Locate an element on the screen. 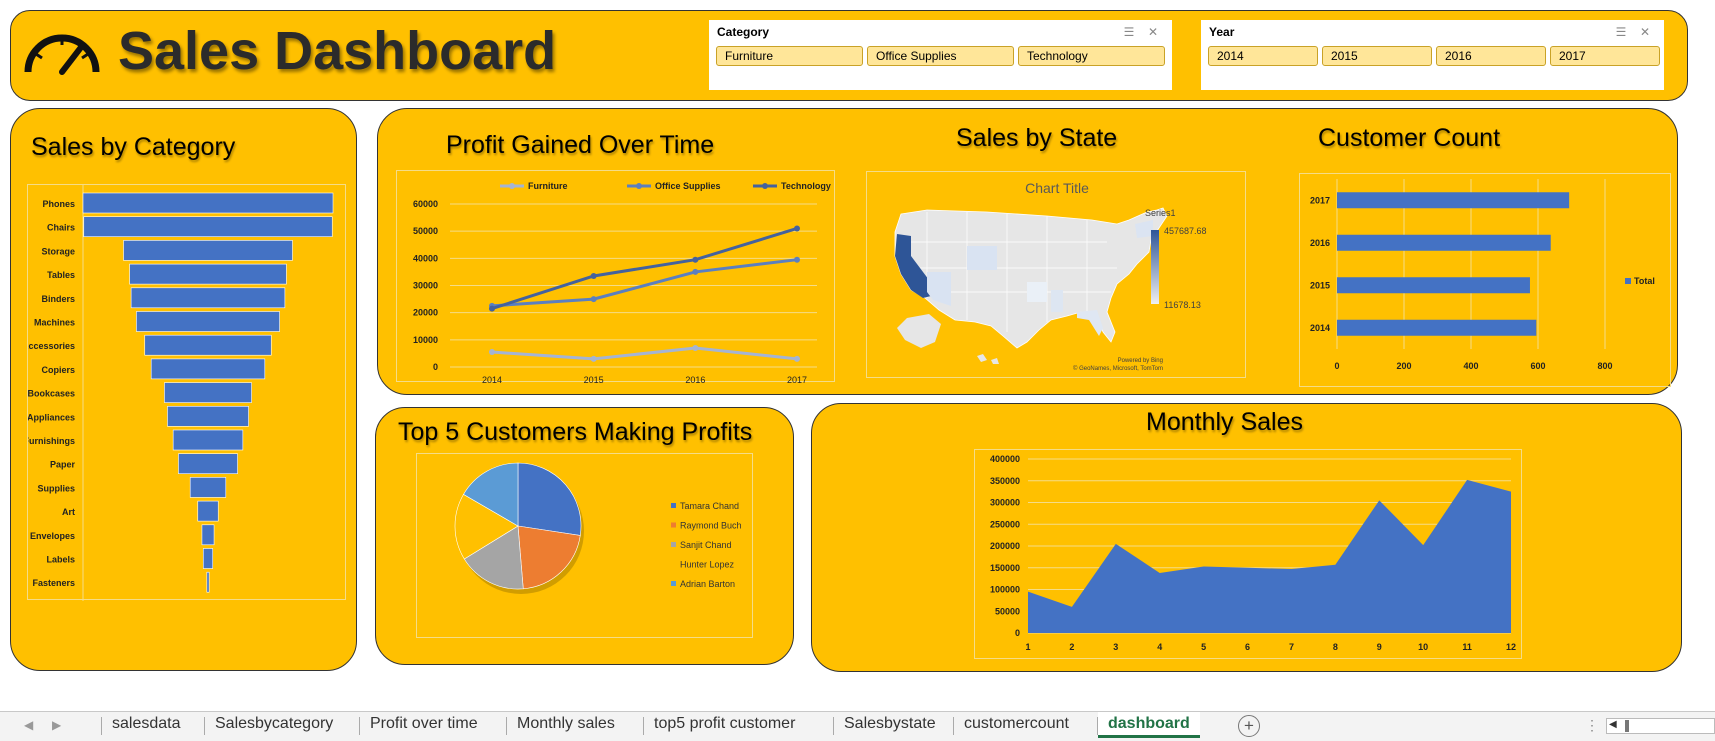 The image size is (1715, 741). monthly-y-tick: 250000 is located at coordinates (1005, 524).